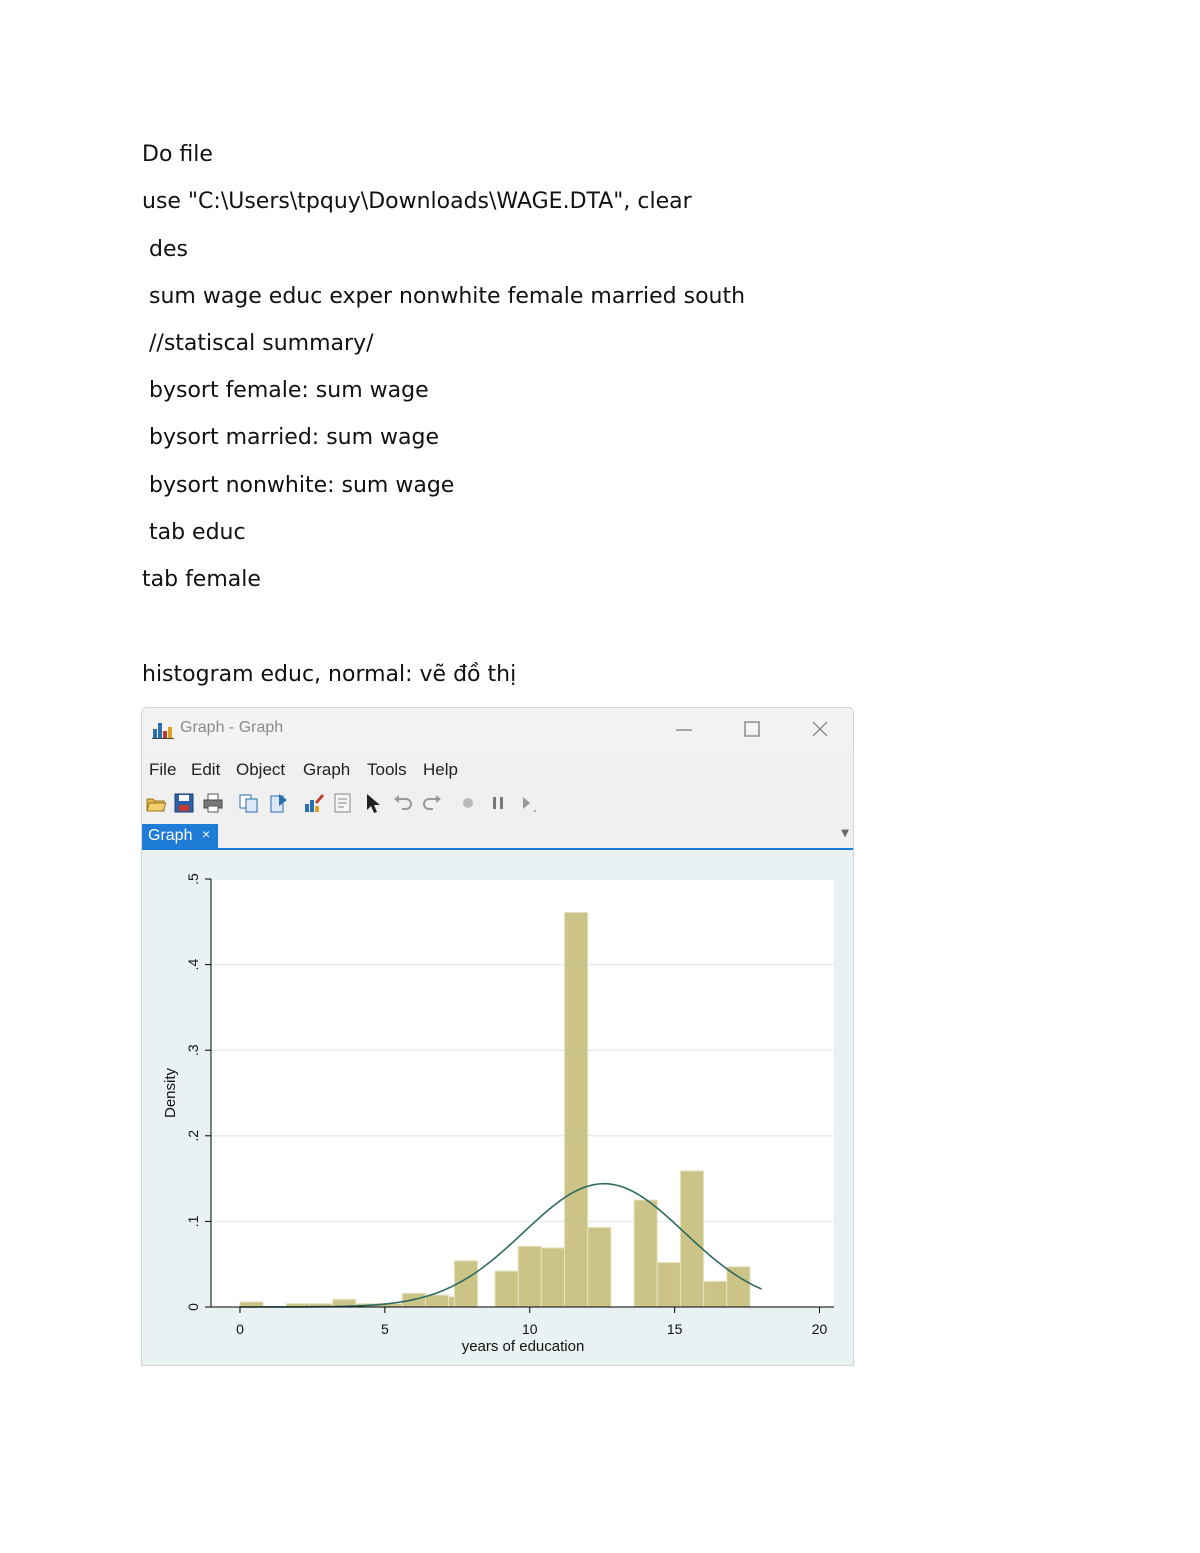 This screenshot has height=1553, width=1200. What do you see at coordinates (290, 437) in the screenshot?
I see `doc-line-bysort-married: bysort married: sum wage` at bounding box center [290, 437].